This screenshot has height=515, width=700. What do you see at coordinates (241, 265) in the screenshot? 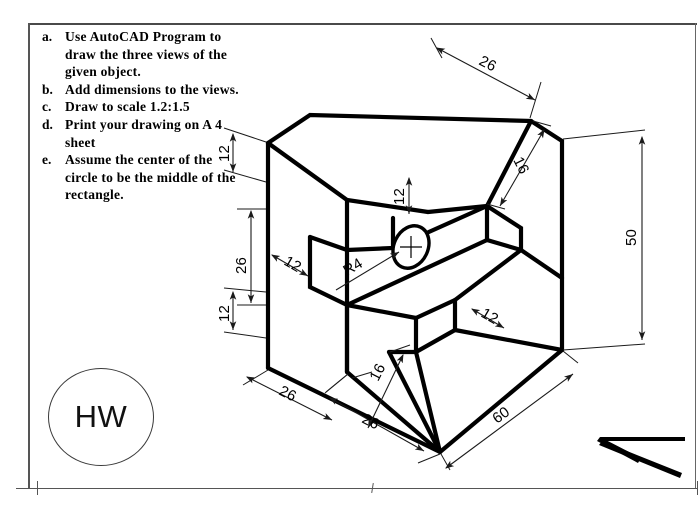
I see `dimension-label-left-26: 26` at bounding box center [241, 265].